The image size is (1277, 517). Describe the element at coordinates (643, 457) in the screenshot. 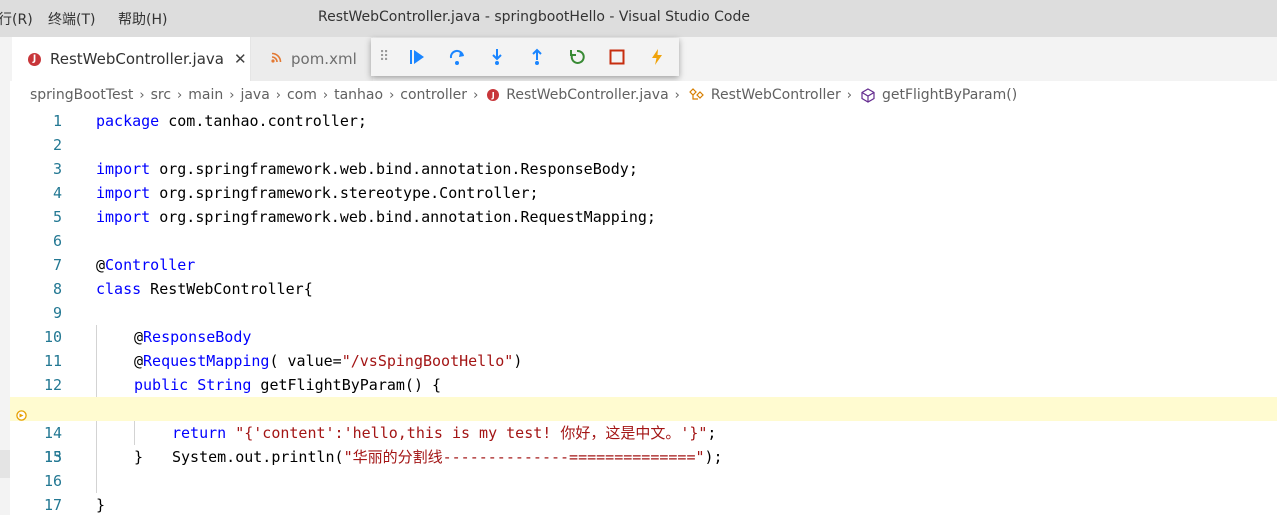

I see `code-line: 15}` at that location.